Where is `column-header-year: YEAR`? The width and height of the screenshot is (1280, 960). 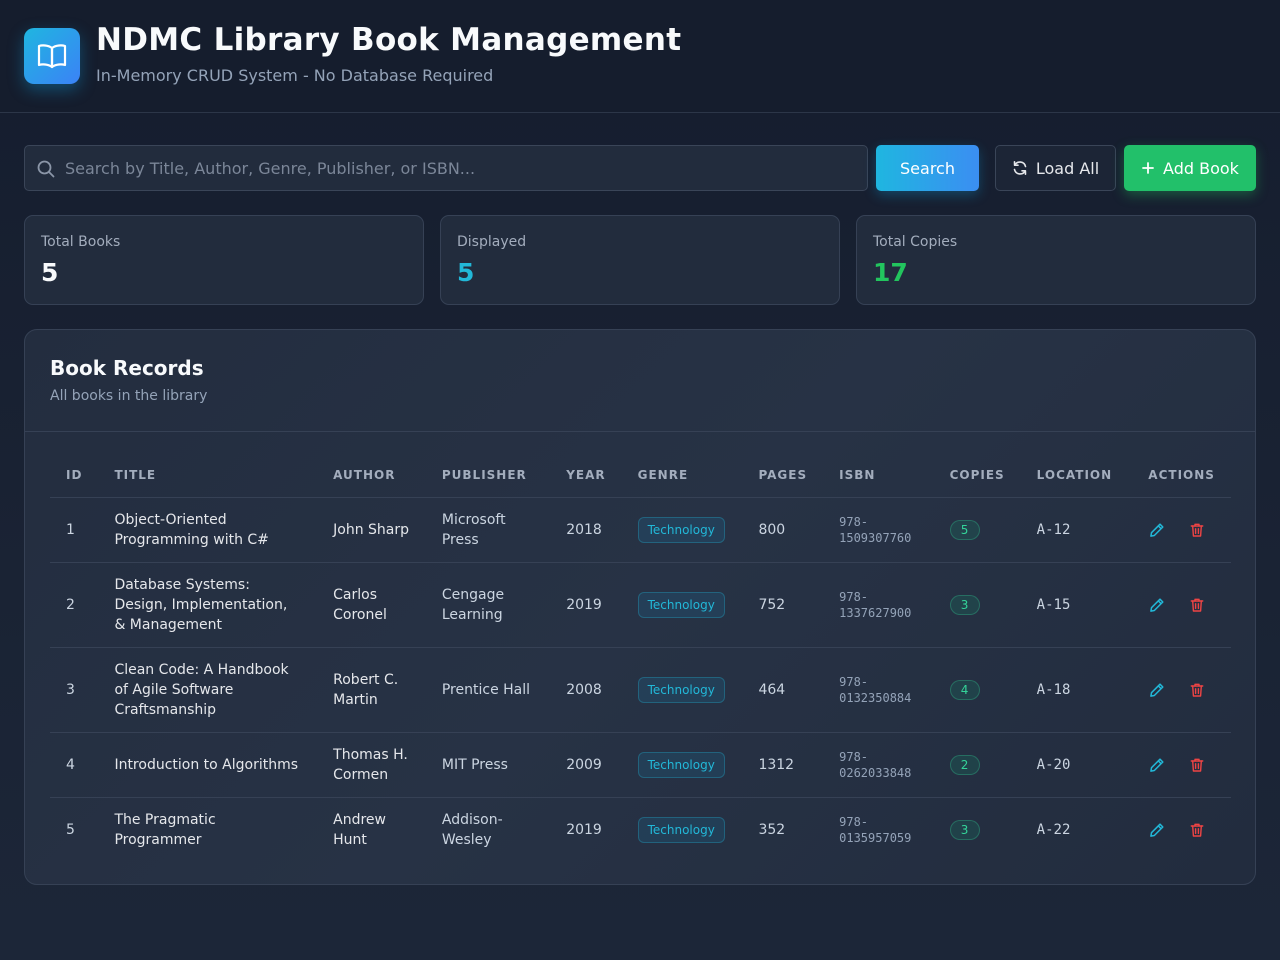
column-header-year: YEAR is located at coordinates (586, 476).